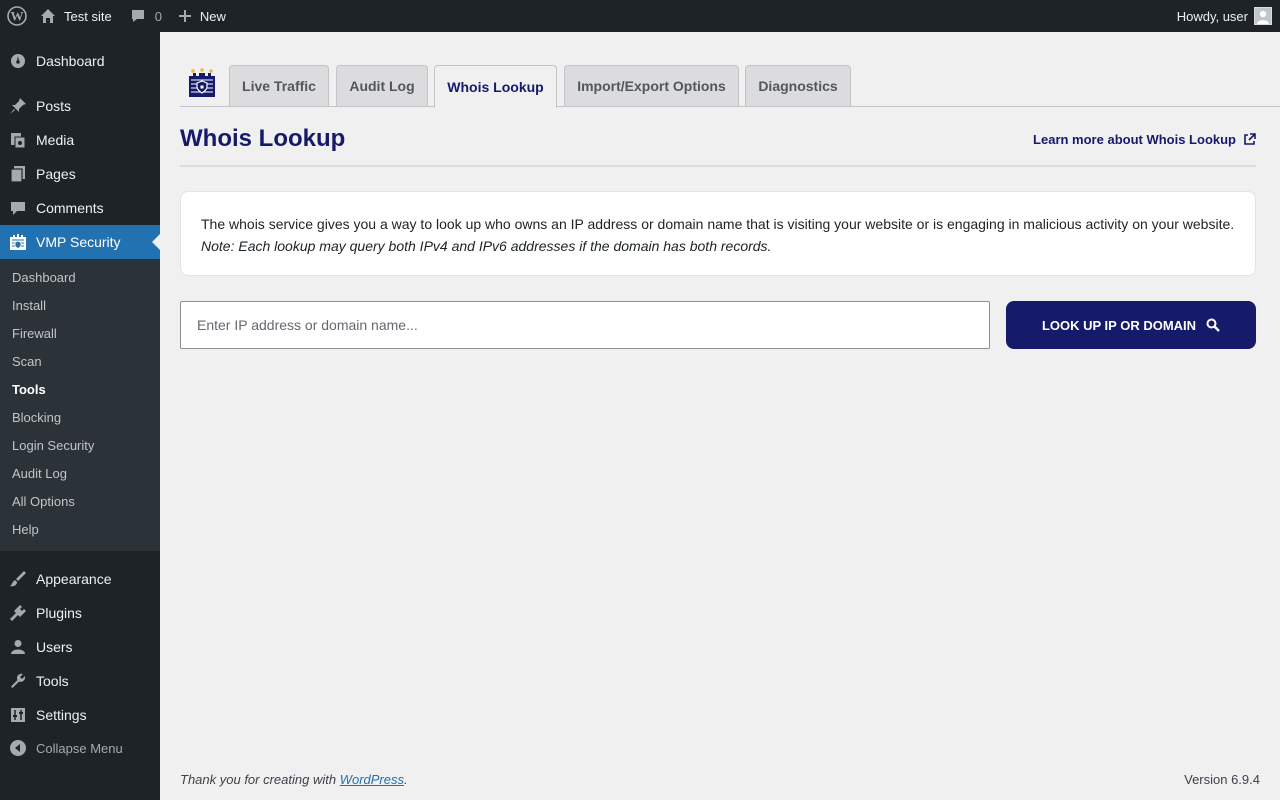  Describe the element at coordinates (18, 681) in the screenshot. I see `wrench-icon` at that location.